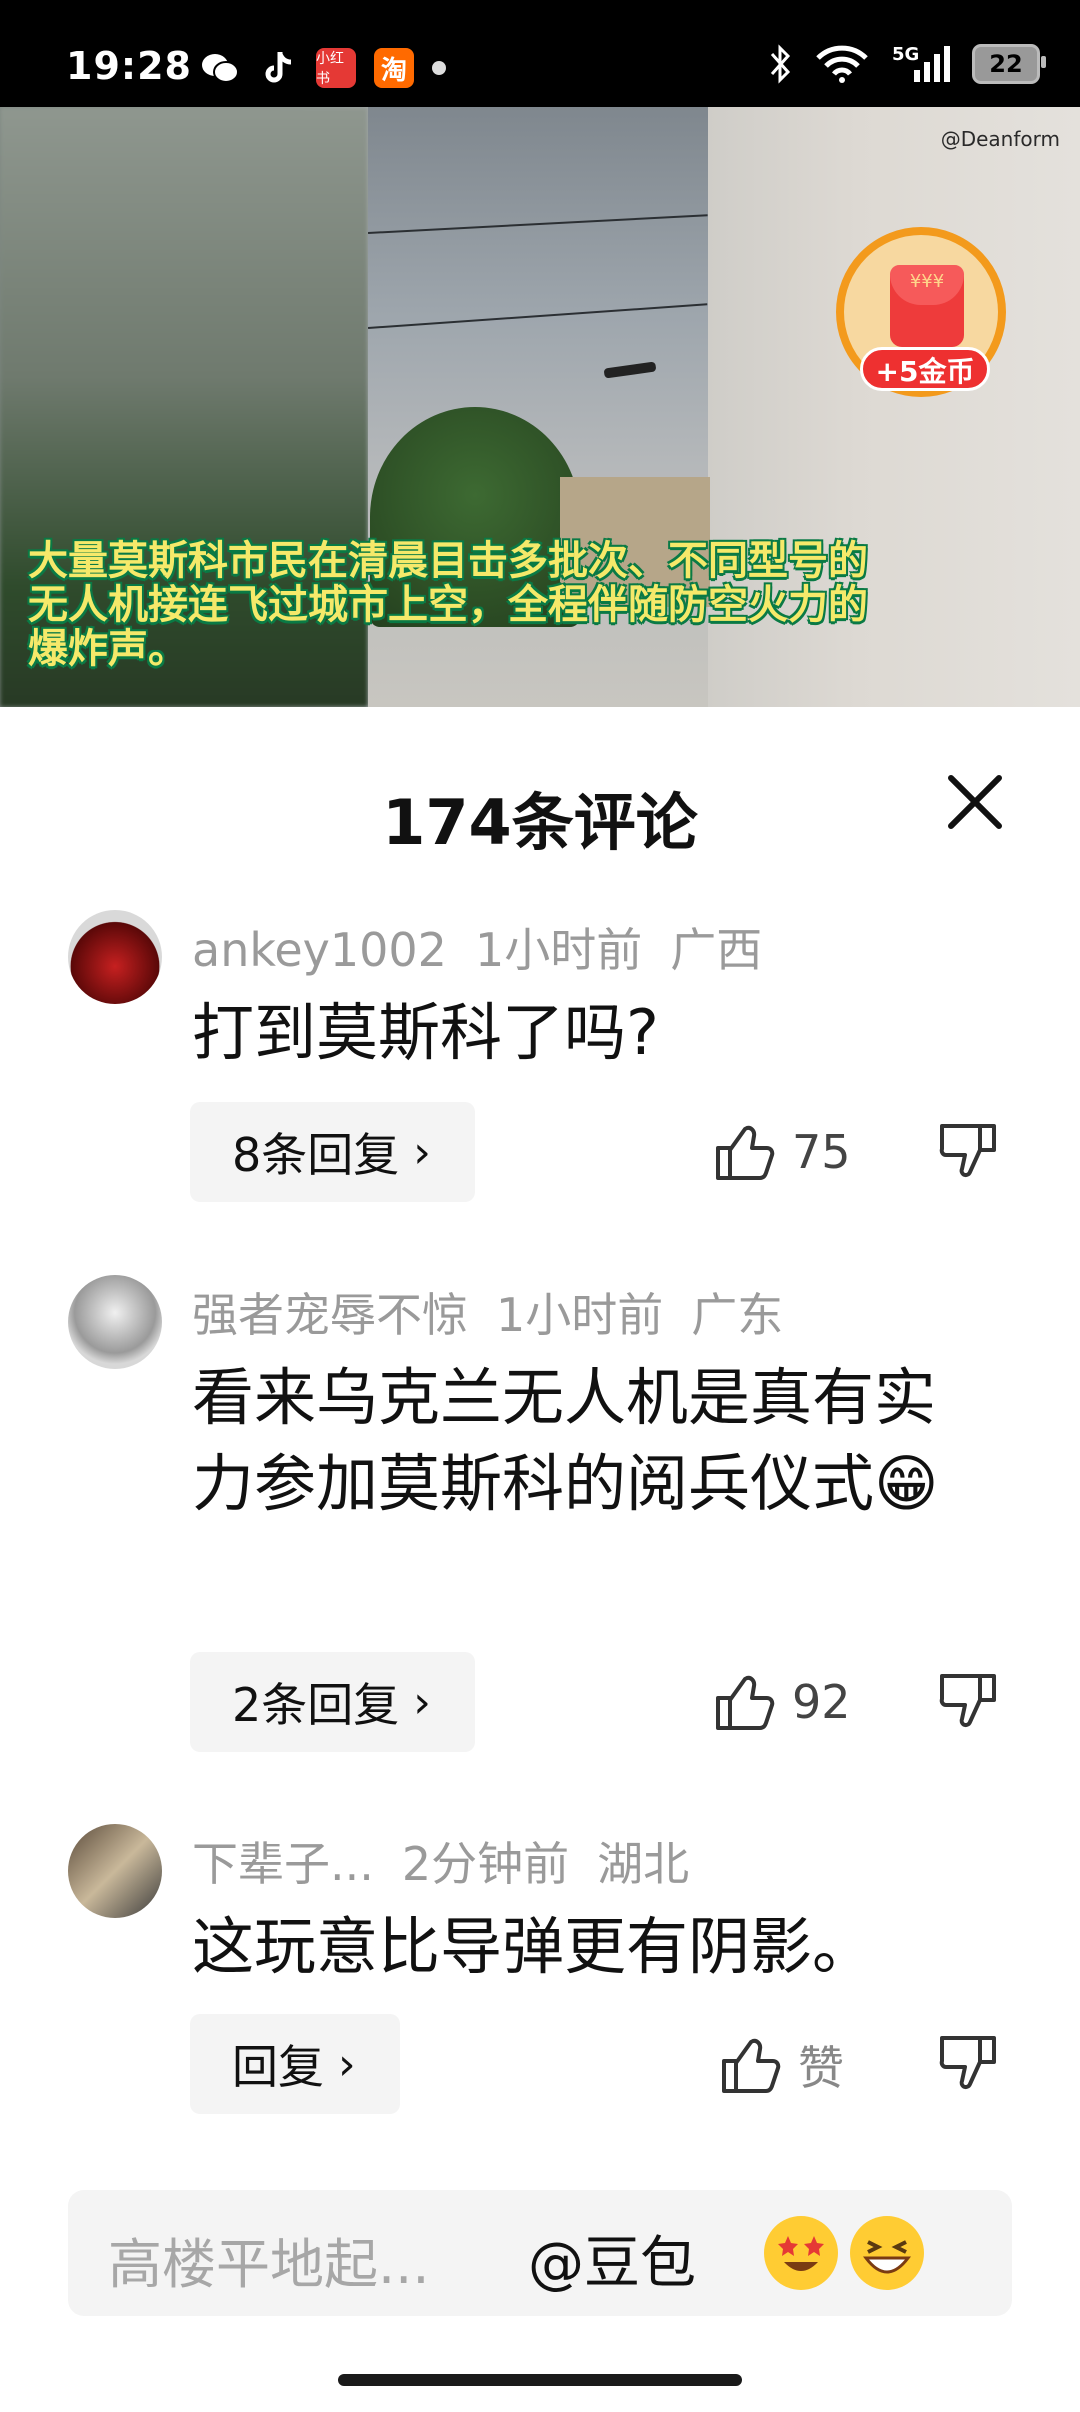 The image size is (1080, 2412). Describe the element at coordinates (921, 64) in the screenshot. I see `cellular-signal-icon: 5G` at that location.